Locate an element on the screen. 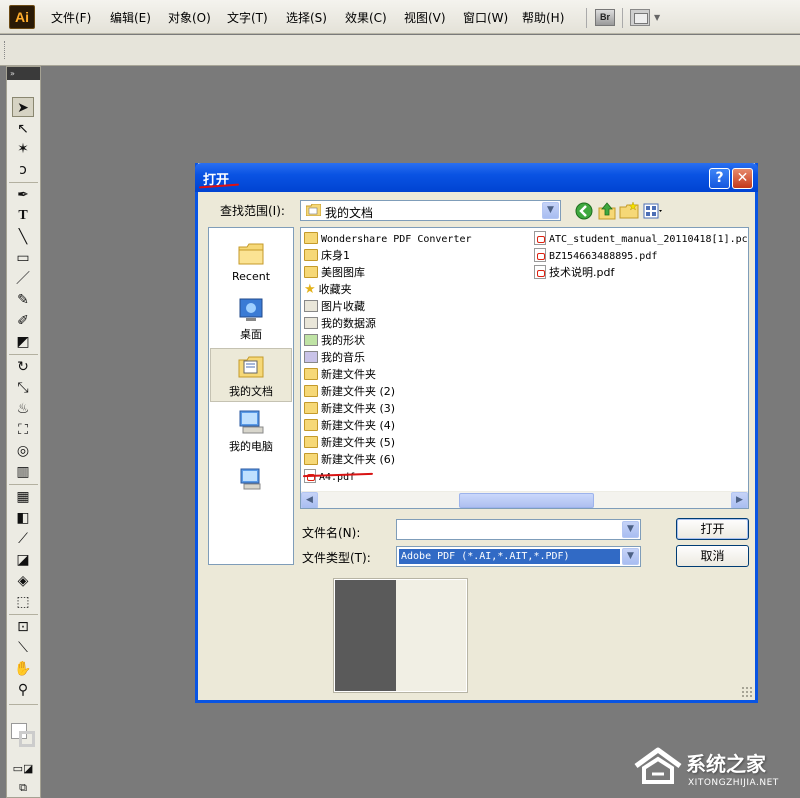 This screenshot has width=800, height=798. menu-object: 对象(O) is located at coordinates (189, 17).